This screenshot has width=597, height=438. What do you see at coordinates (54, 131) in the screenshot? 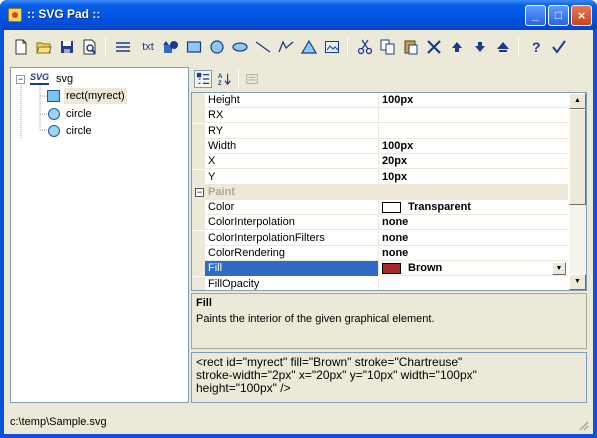
I see `circle-icon` at bounding box center [54, 131].